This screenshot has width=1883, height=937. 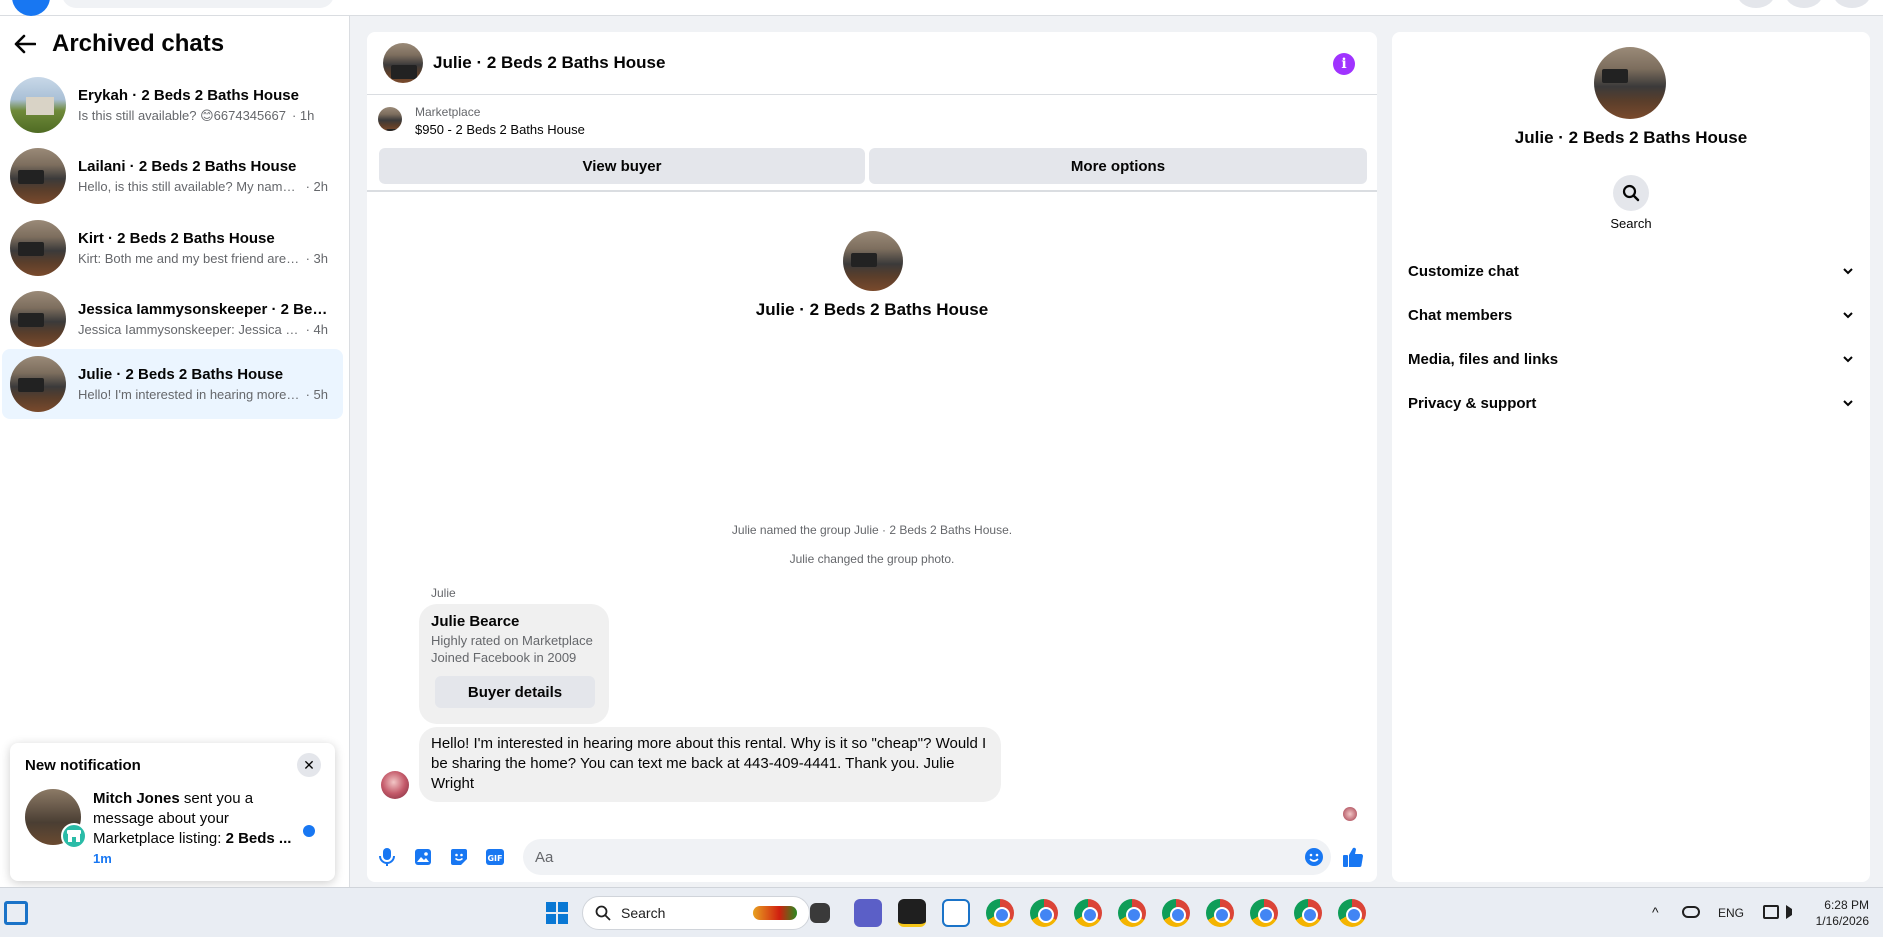 What do you see at coordinates (188, 95) in the screenshot?
I see `chat-name: Erykah · 2 Beds 2 Baths House` at bounding box center [188, 95].